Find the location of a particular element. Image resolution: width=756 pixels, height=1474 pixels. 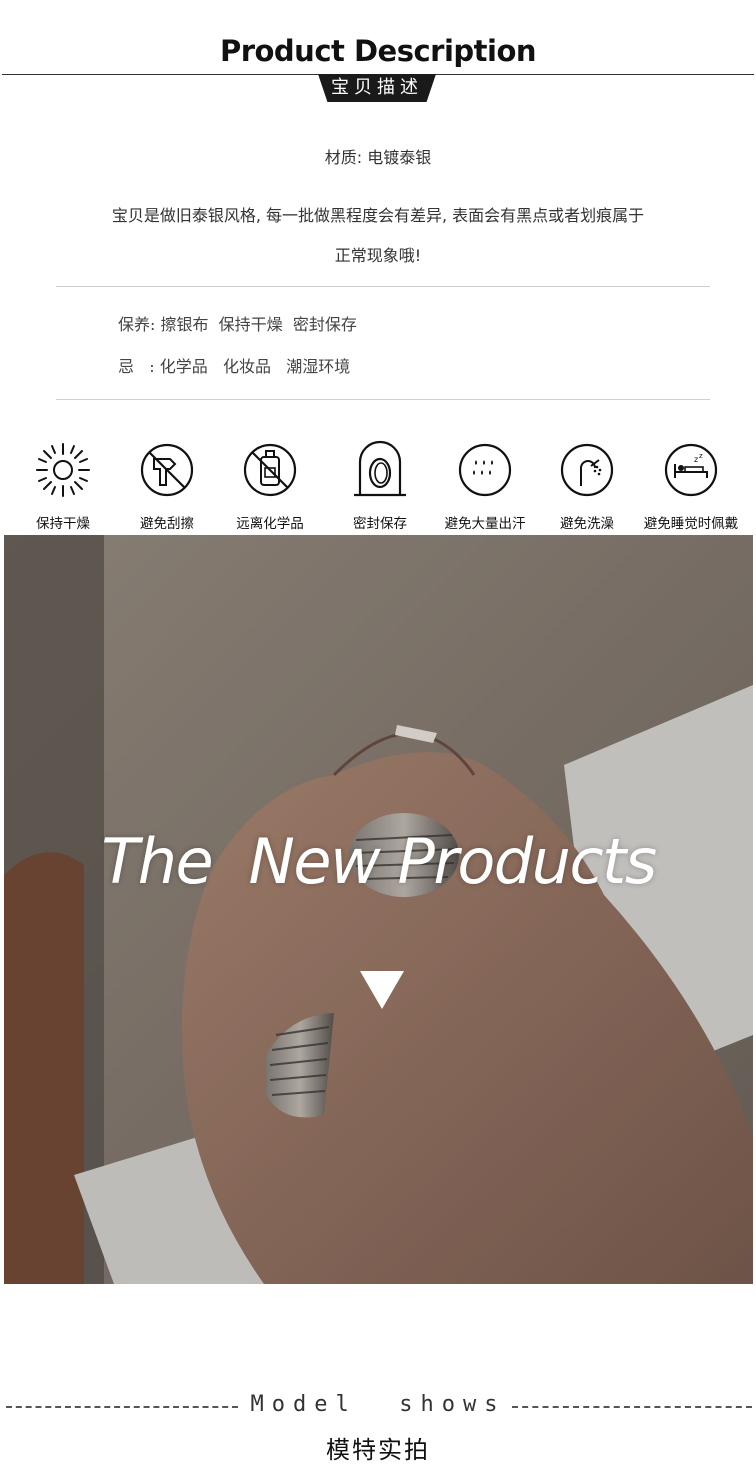

shower-icon is located at coordinates (587, 470).